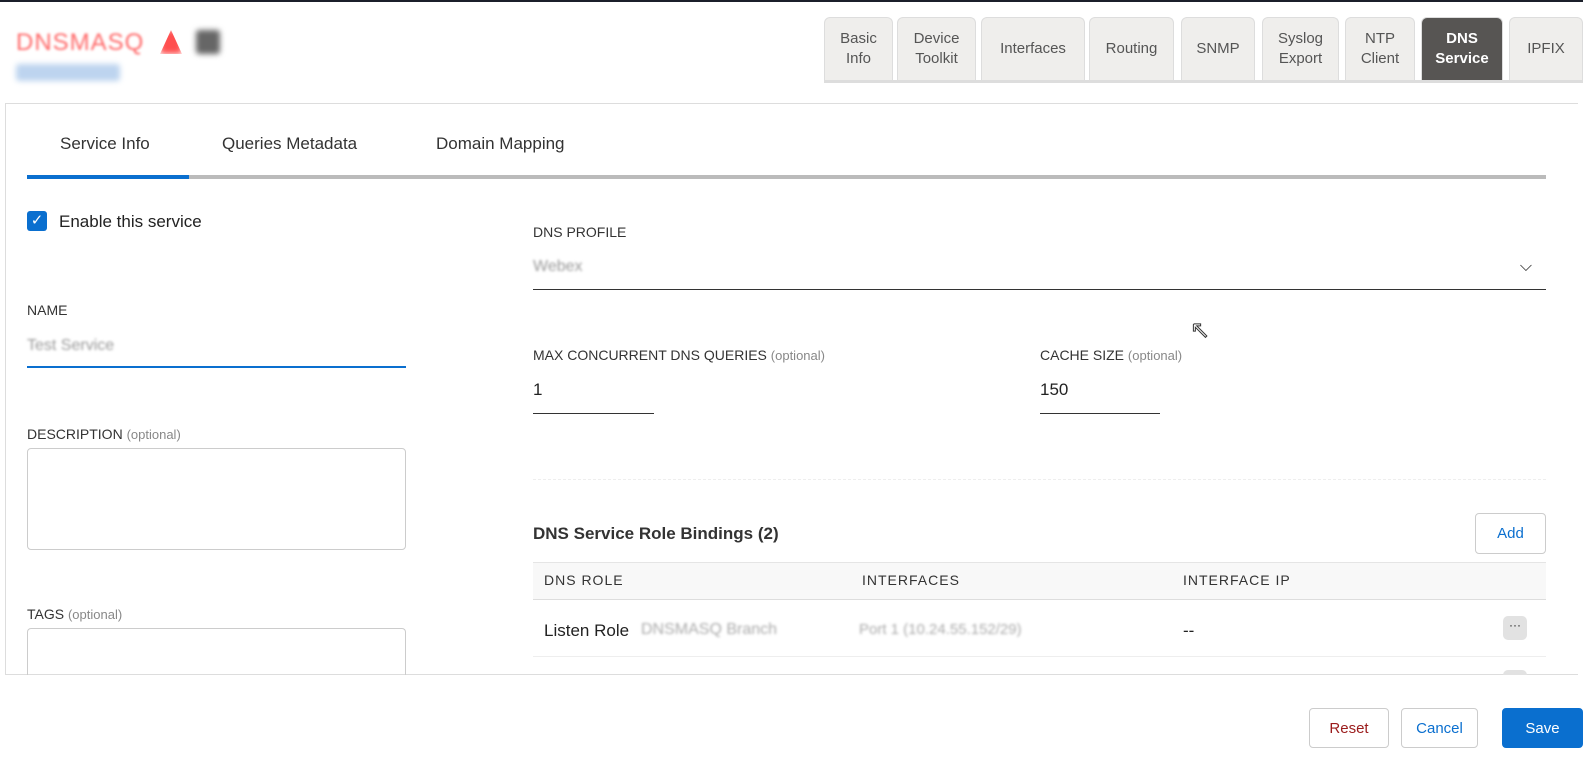 Image resolution: width=1583 pixels, height=760 pixels. I want to click on active-subtab-indicator, so click(108, 177).